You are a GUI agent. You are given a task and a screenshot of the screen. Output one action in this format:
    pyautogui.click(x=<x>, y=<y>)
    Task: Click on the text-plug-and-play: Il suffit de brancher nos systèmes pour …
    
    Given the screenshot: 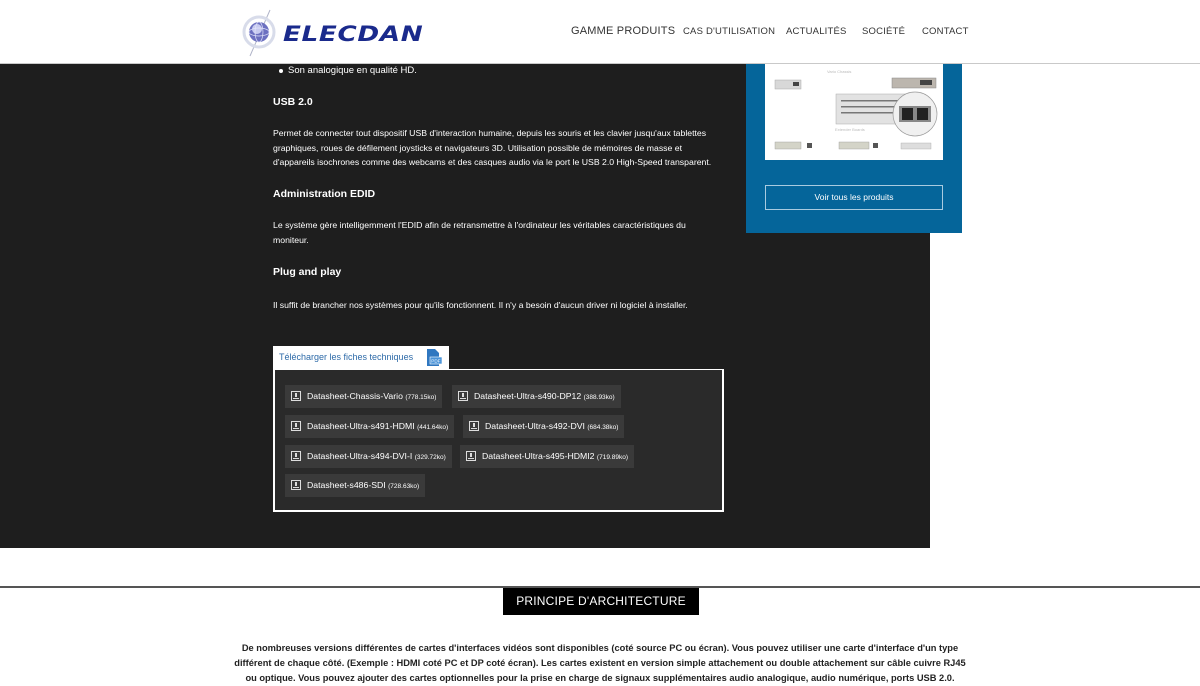 What is the action you would take?
    pyautogui.click(x=480, y=305)
    